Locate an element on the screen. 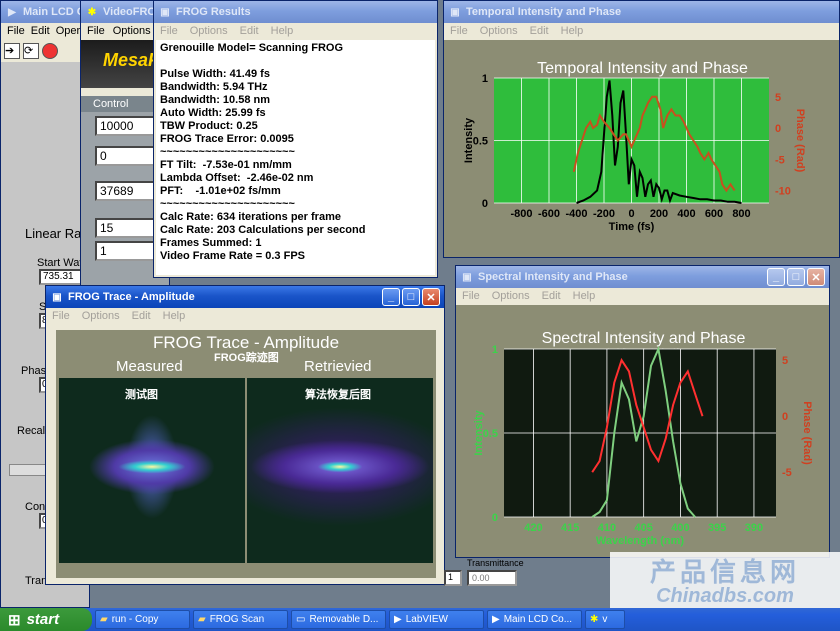 This screenshot has height=631, width=840. temporal-titlebar: ▣ Temporal Intensity and Phase is located at coordinates (641, 12).